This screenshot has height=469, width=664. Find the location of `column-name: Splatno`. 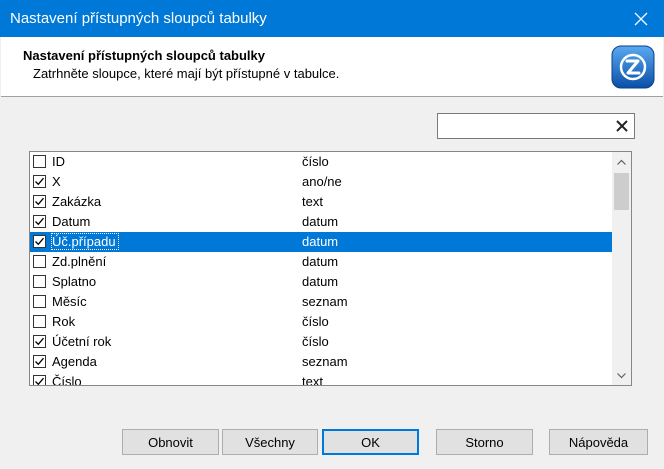

column-name: Splatno is located at coordinates (74, 281).